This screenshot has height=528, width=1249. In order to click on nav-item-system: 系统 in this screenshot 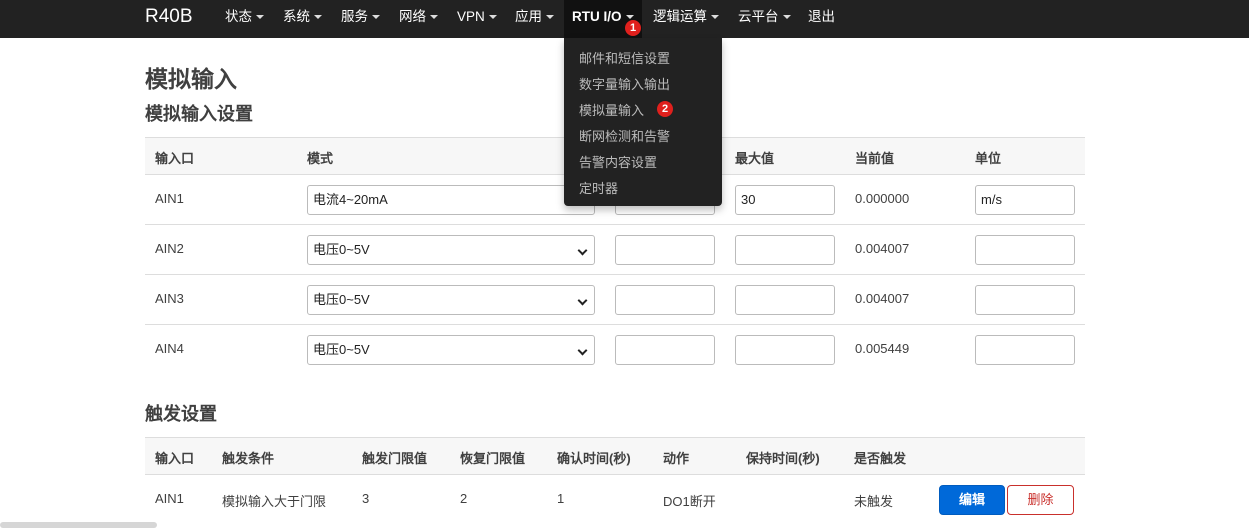, I will do `click(302, 19)`.